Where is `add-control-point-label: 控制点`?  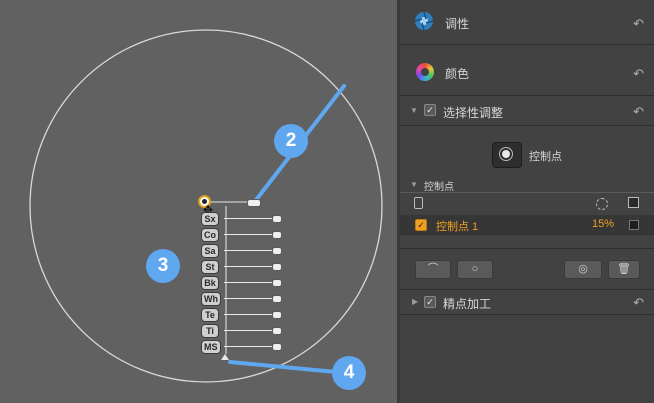
add-control-point-label: 控制点 is located at coordinates (545, 157).